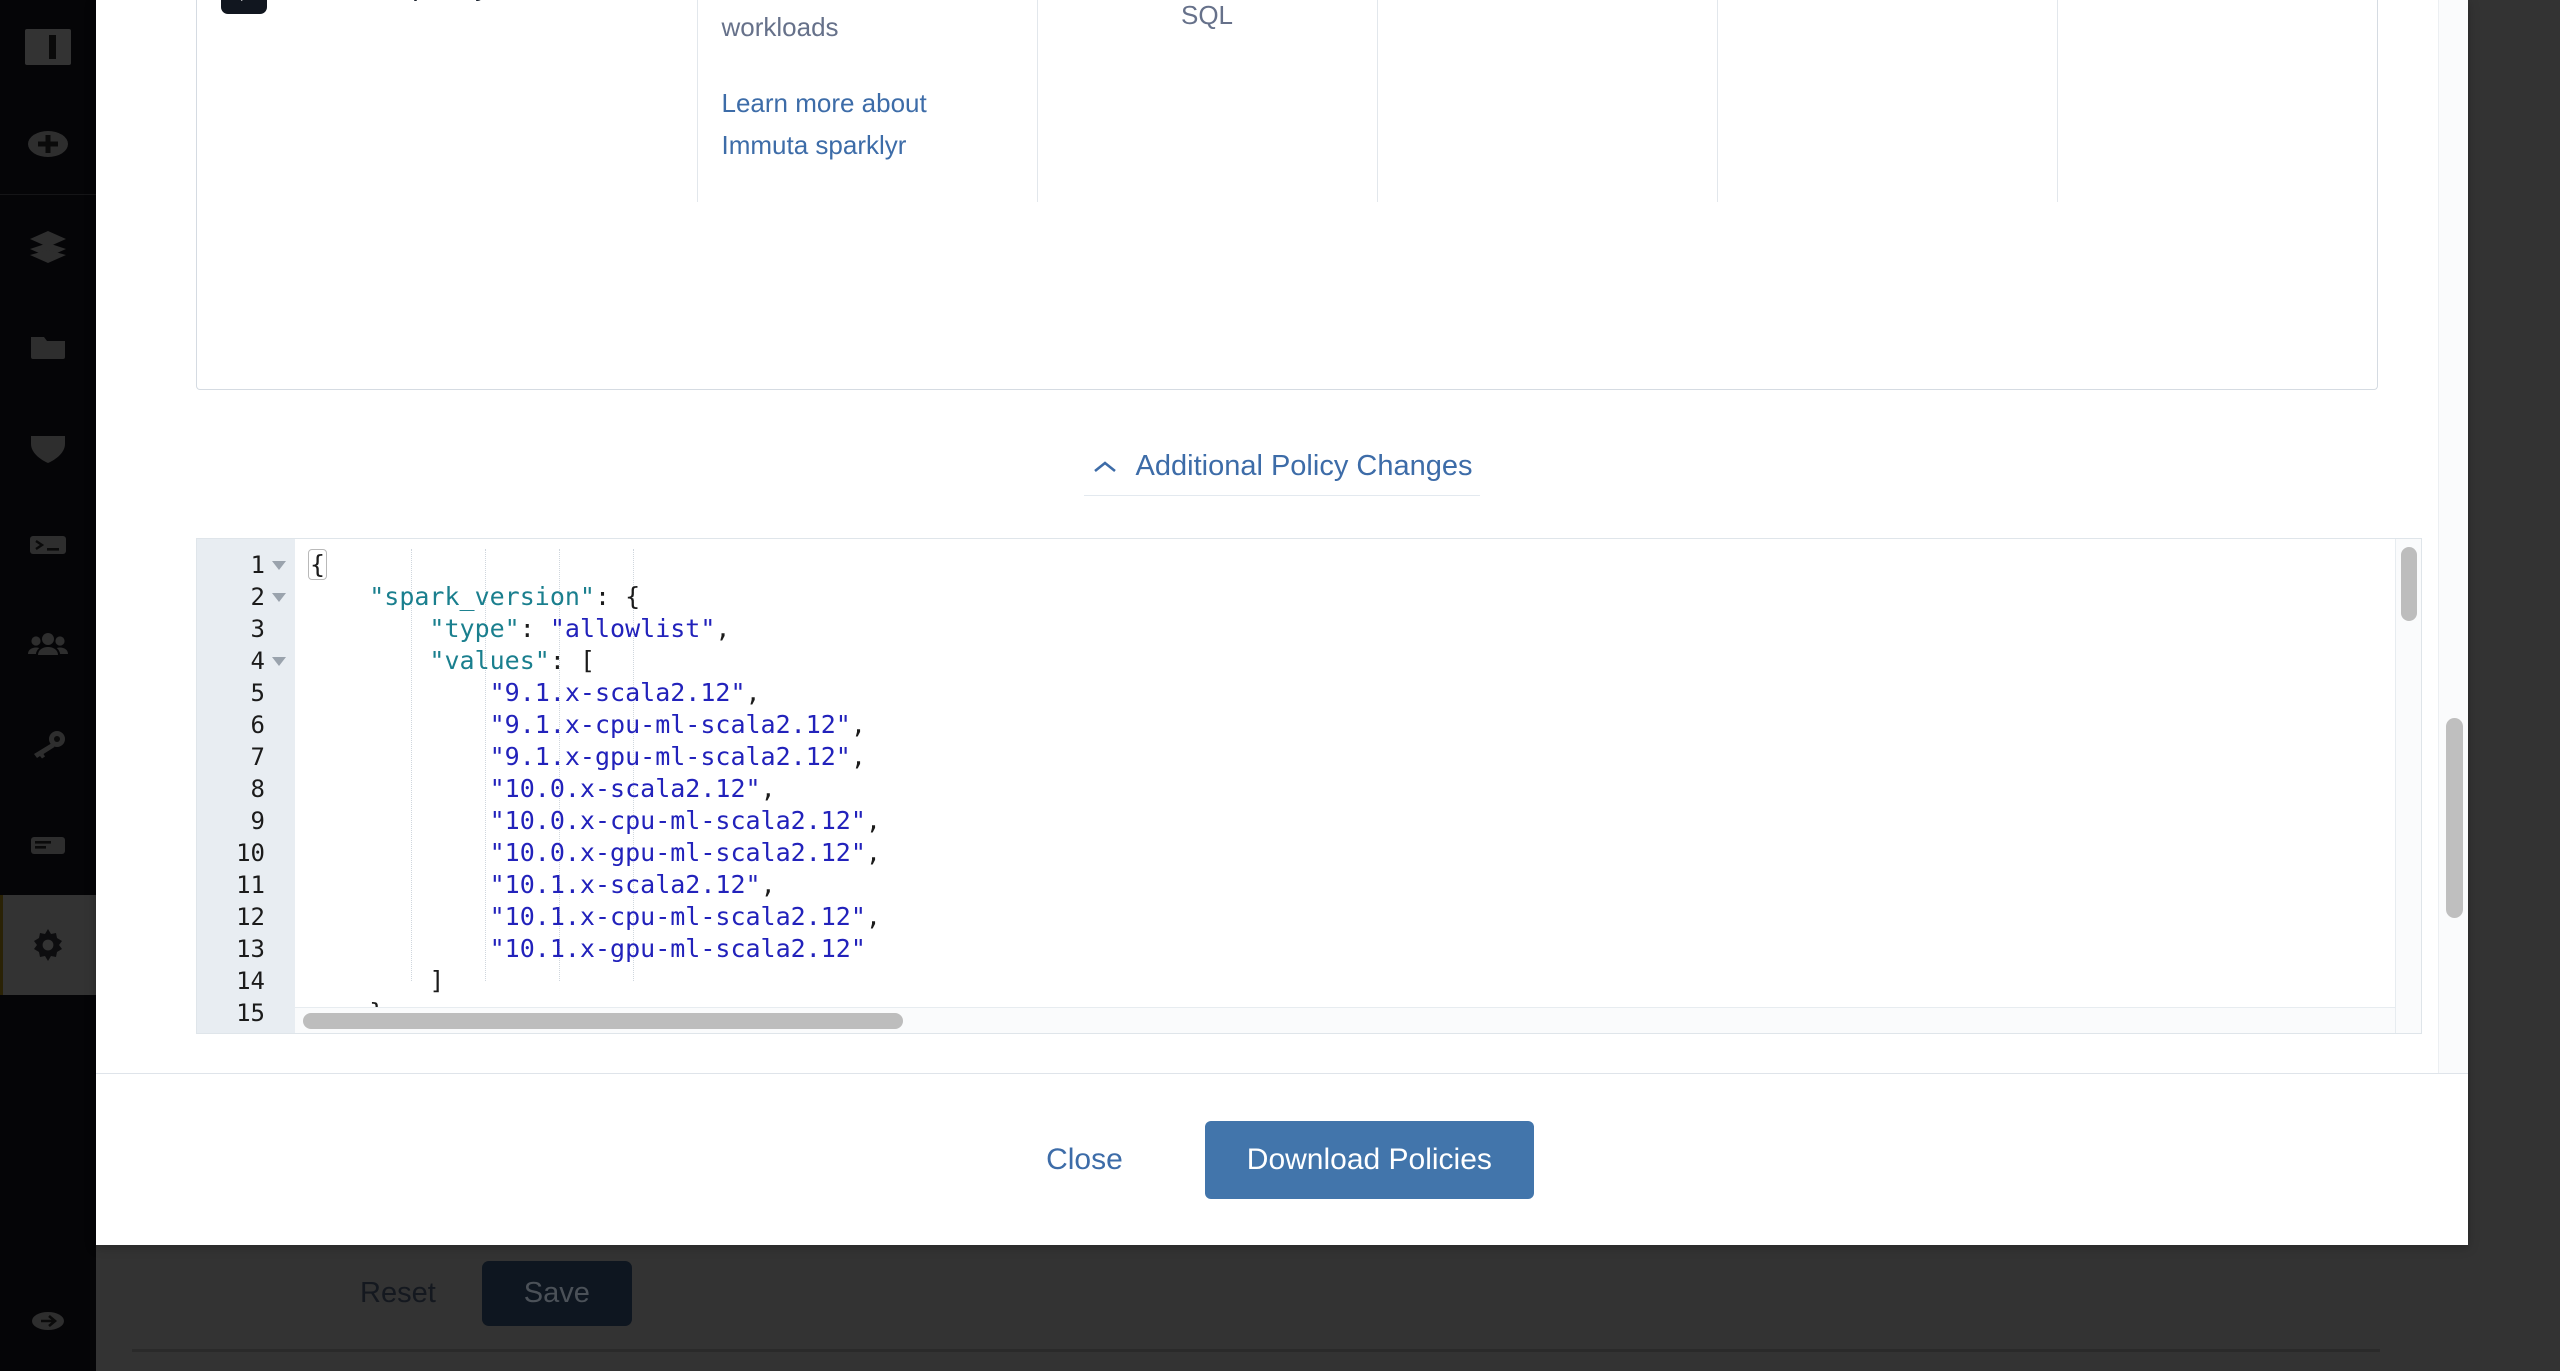 This screenshot has width=2560, height=1371. What do you see at coordinates (556, 1293) in the screenshot?
I see `save-button: Save` at bounding box center [556, 1293].